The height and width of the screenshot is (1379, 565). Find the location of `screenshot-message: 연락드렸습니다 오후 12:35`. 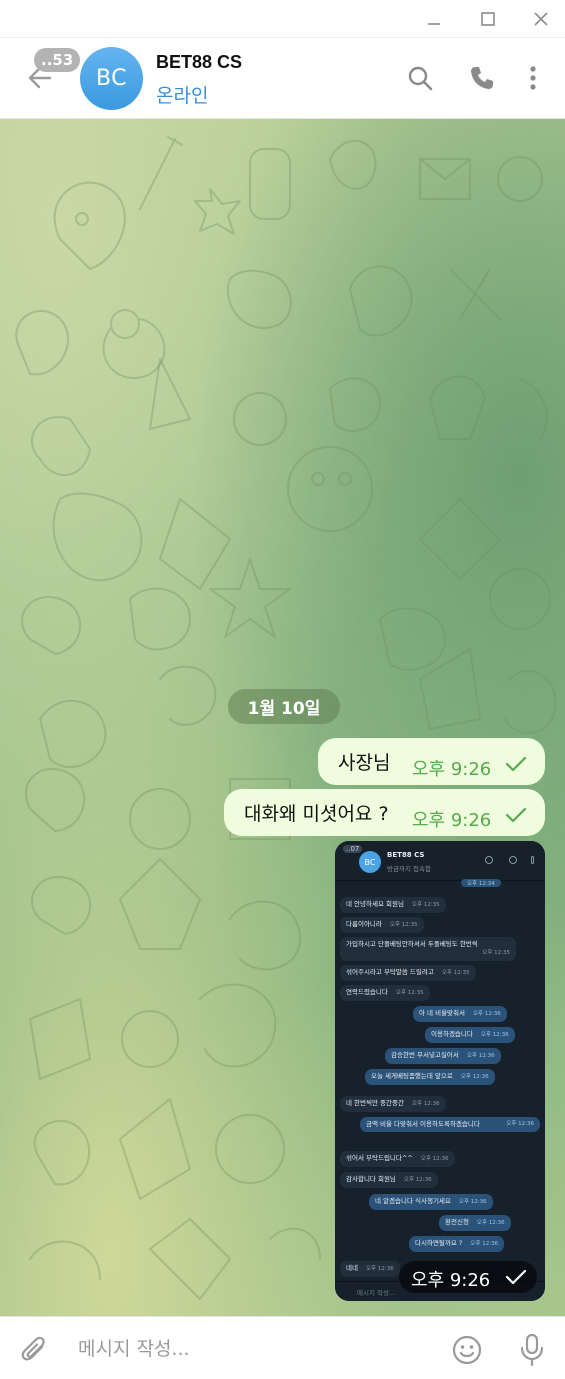

screenshot-message: 연락드렸습니다 오후 12:35 is located at coordinates (385, 993).